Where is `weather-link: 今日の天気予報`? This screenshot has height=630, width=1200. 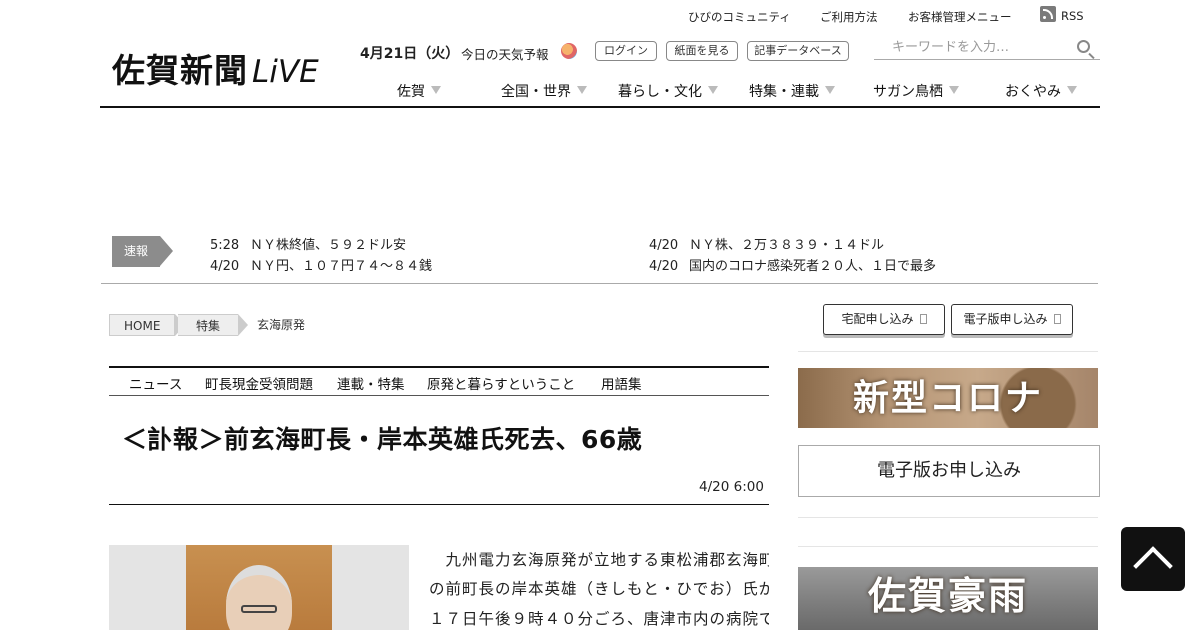 weather-link: 今日の天気予報 is located at coordinates (505, 53).